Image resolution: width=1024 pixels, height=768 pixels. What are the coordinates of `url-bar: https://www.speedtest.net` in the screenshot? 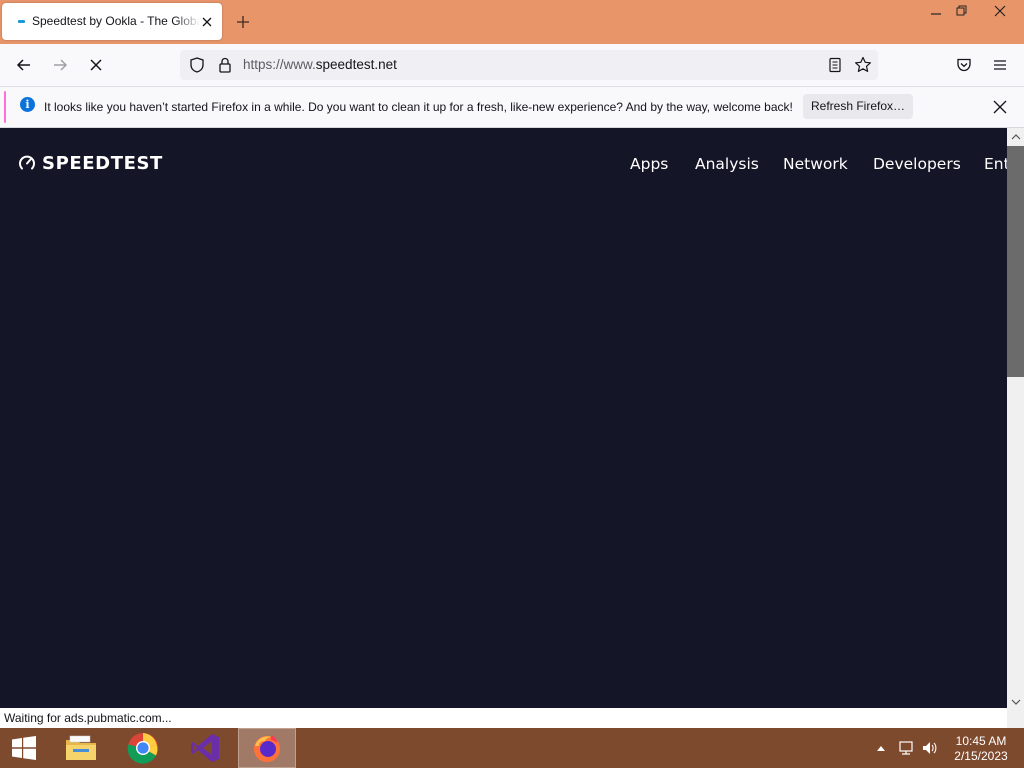 It's located at (529, 65).